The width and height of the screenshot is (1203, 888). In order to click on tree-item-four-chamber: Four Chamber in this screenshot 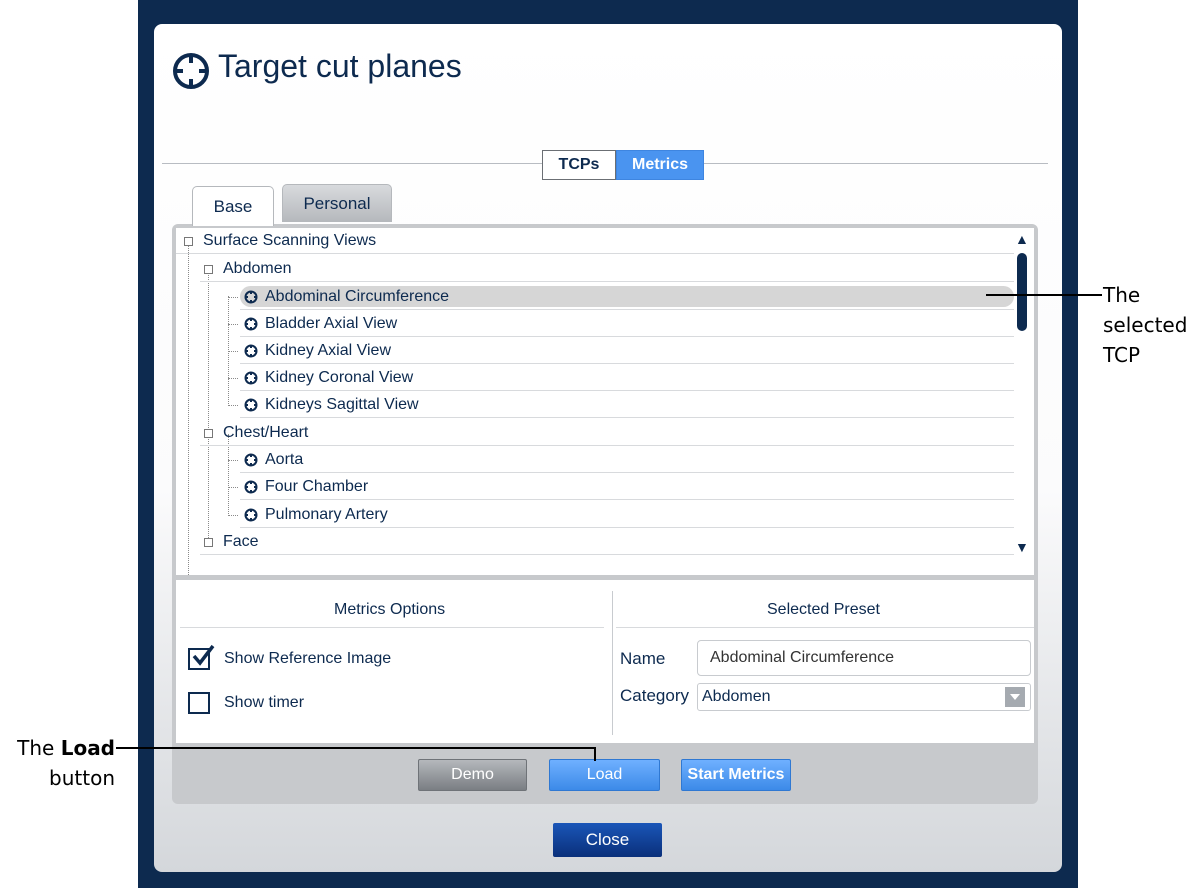, I will do `click(627, 487)`.